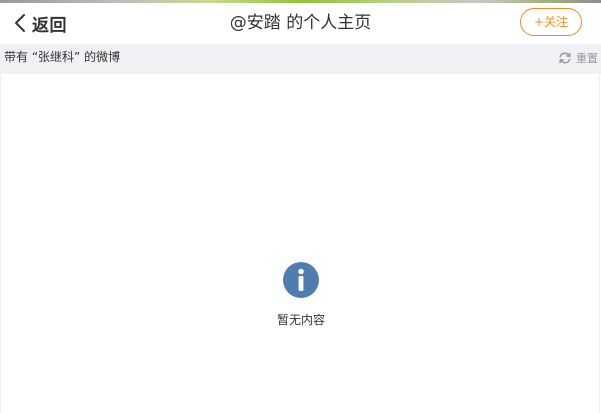 The image size is (601, 413). I want to click on reset-label: 重置, so click(587, 58).